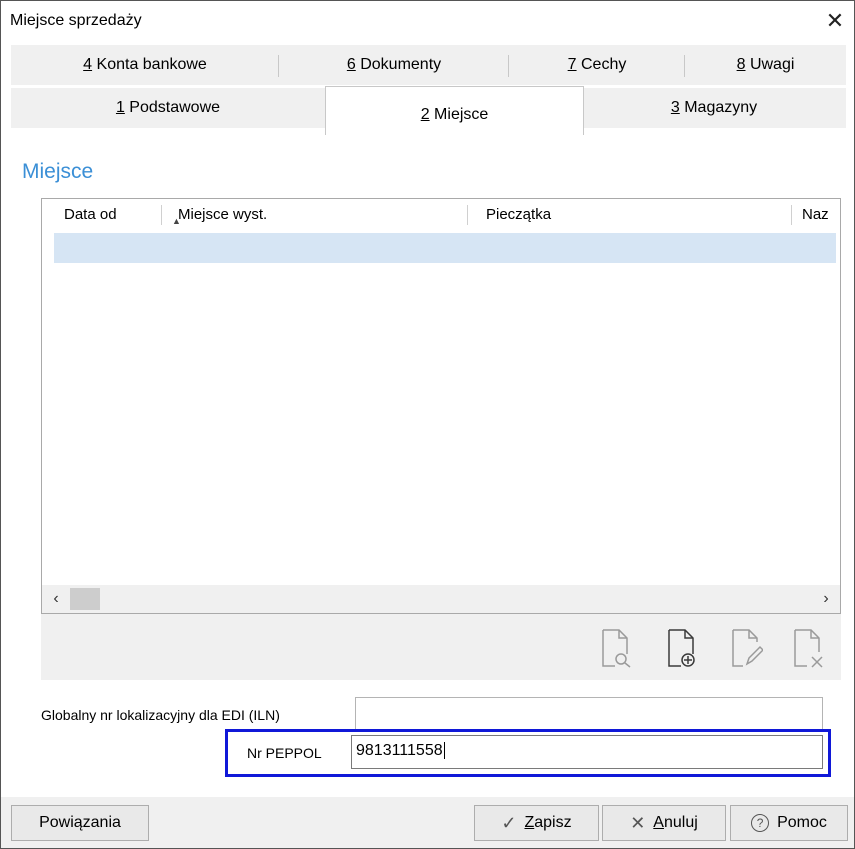  What do you see at coordinates (425, 114) in the screenshot?
I see `tab-hotkey: 2` at bounding box center [425, 114].